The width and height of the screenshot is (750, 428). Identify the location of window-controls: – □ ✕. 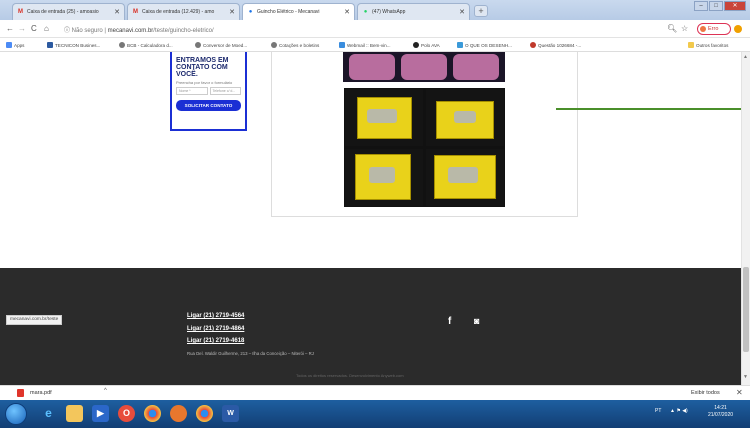
(720, 6).